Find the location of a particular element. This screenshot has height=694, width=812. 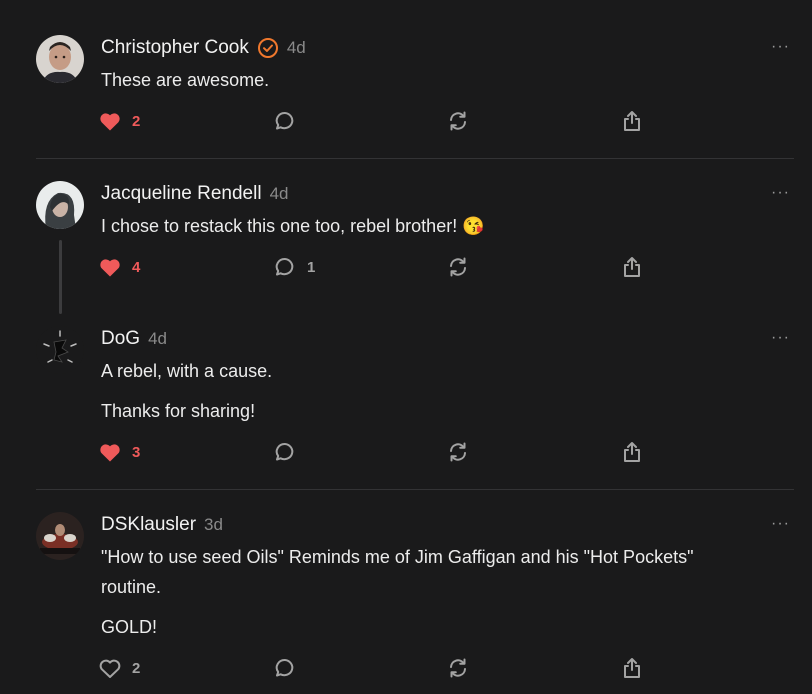

comment-text: A rebel, with a cause. is located at coordinates (187, 371).